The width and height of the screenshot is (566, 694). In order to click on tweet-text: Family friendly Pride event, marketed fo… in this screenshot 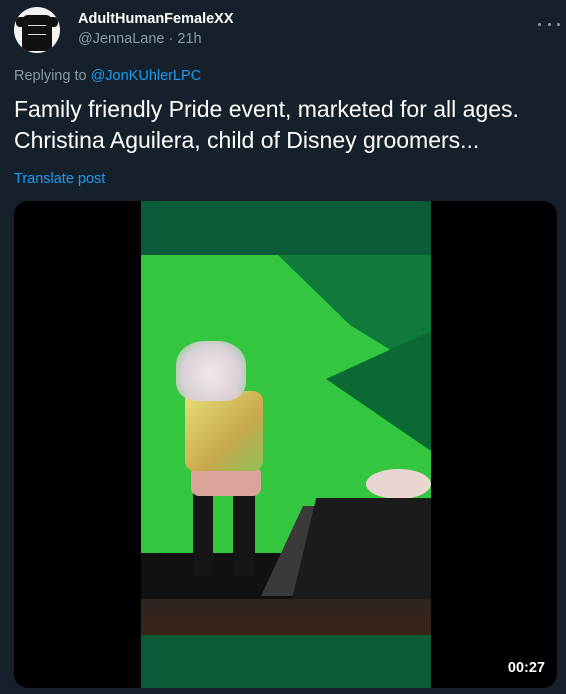, I will do `click(266, 124)`.